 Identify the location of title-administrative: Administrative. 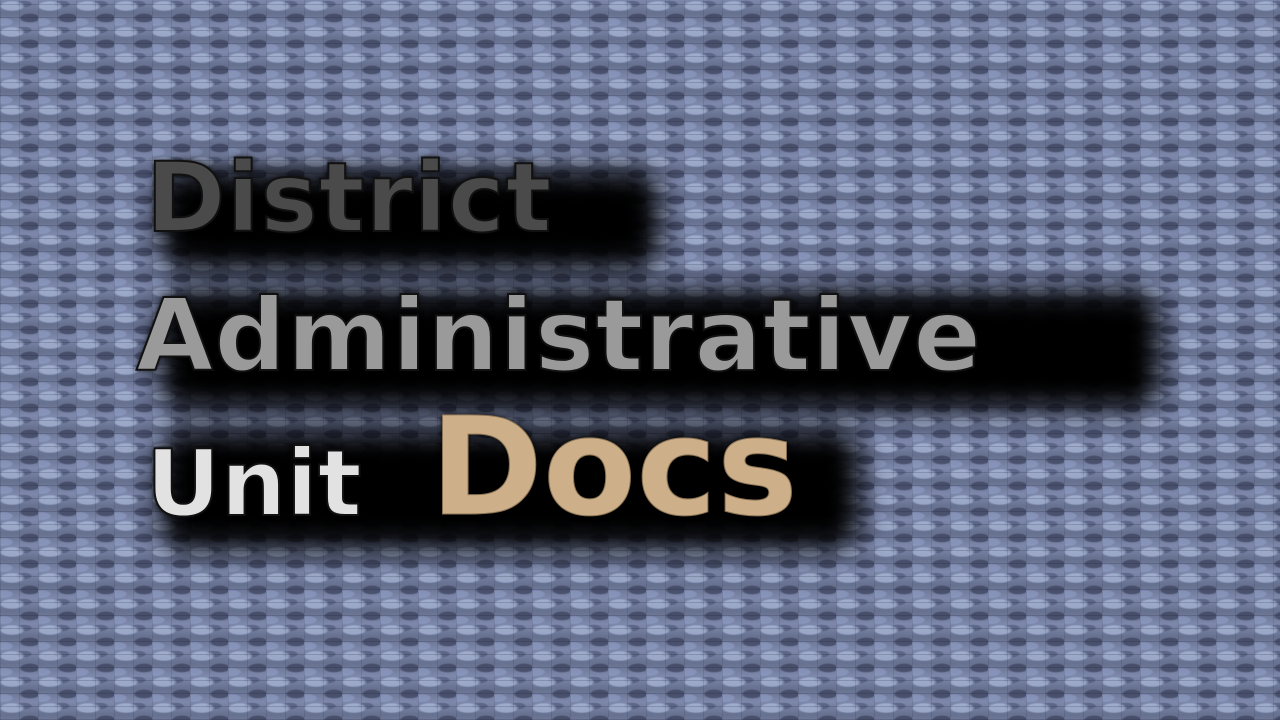
(559, 335).